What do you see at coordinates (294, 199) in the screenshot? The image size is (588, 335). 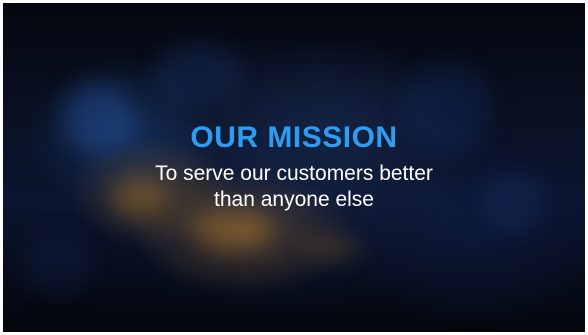 I see `subtitle-line-2: than anyone else` at bounding box center [294, 199].